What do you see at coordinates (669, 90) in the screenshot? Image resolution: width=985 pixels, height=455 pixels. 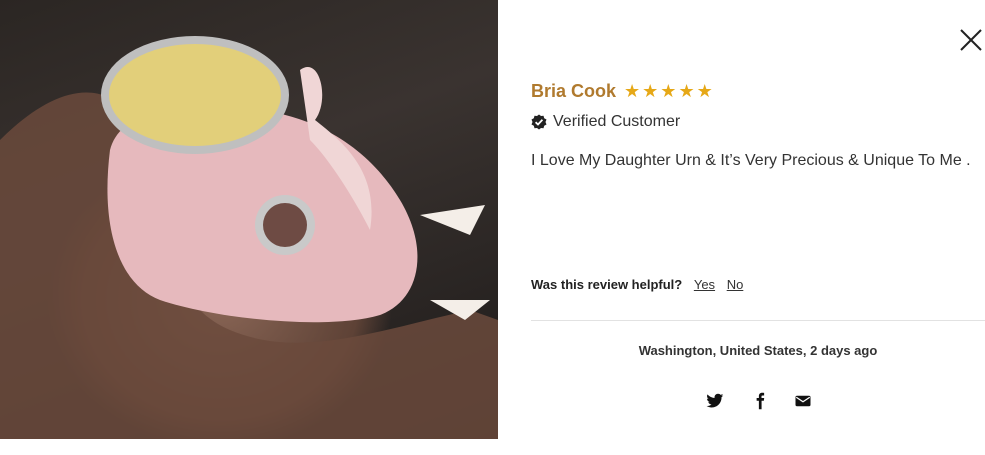 I see `star-rating: ★★★★★` at bounding box center [669, 90].